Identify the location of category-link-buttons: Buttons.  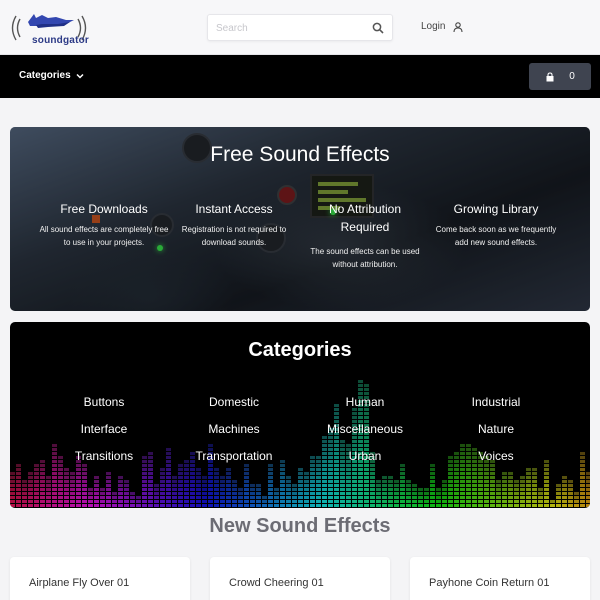
(104, 402).